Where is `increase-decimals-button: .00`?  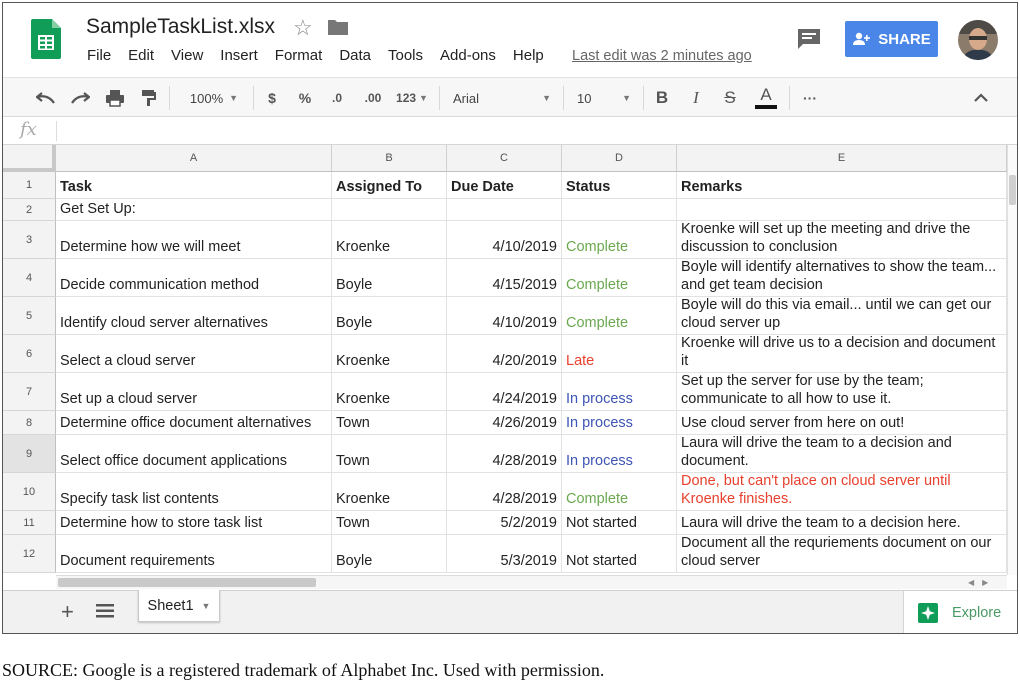
increase-decimals-button: .00 is located at coordinates (373, 98).